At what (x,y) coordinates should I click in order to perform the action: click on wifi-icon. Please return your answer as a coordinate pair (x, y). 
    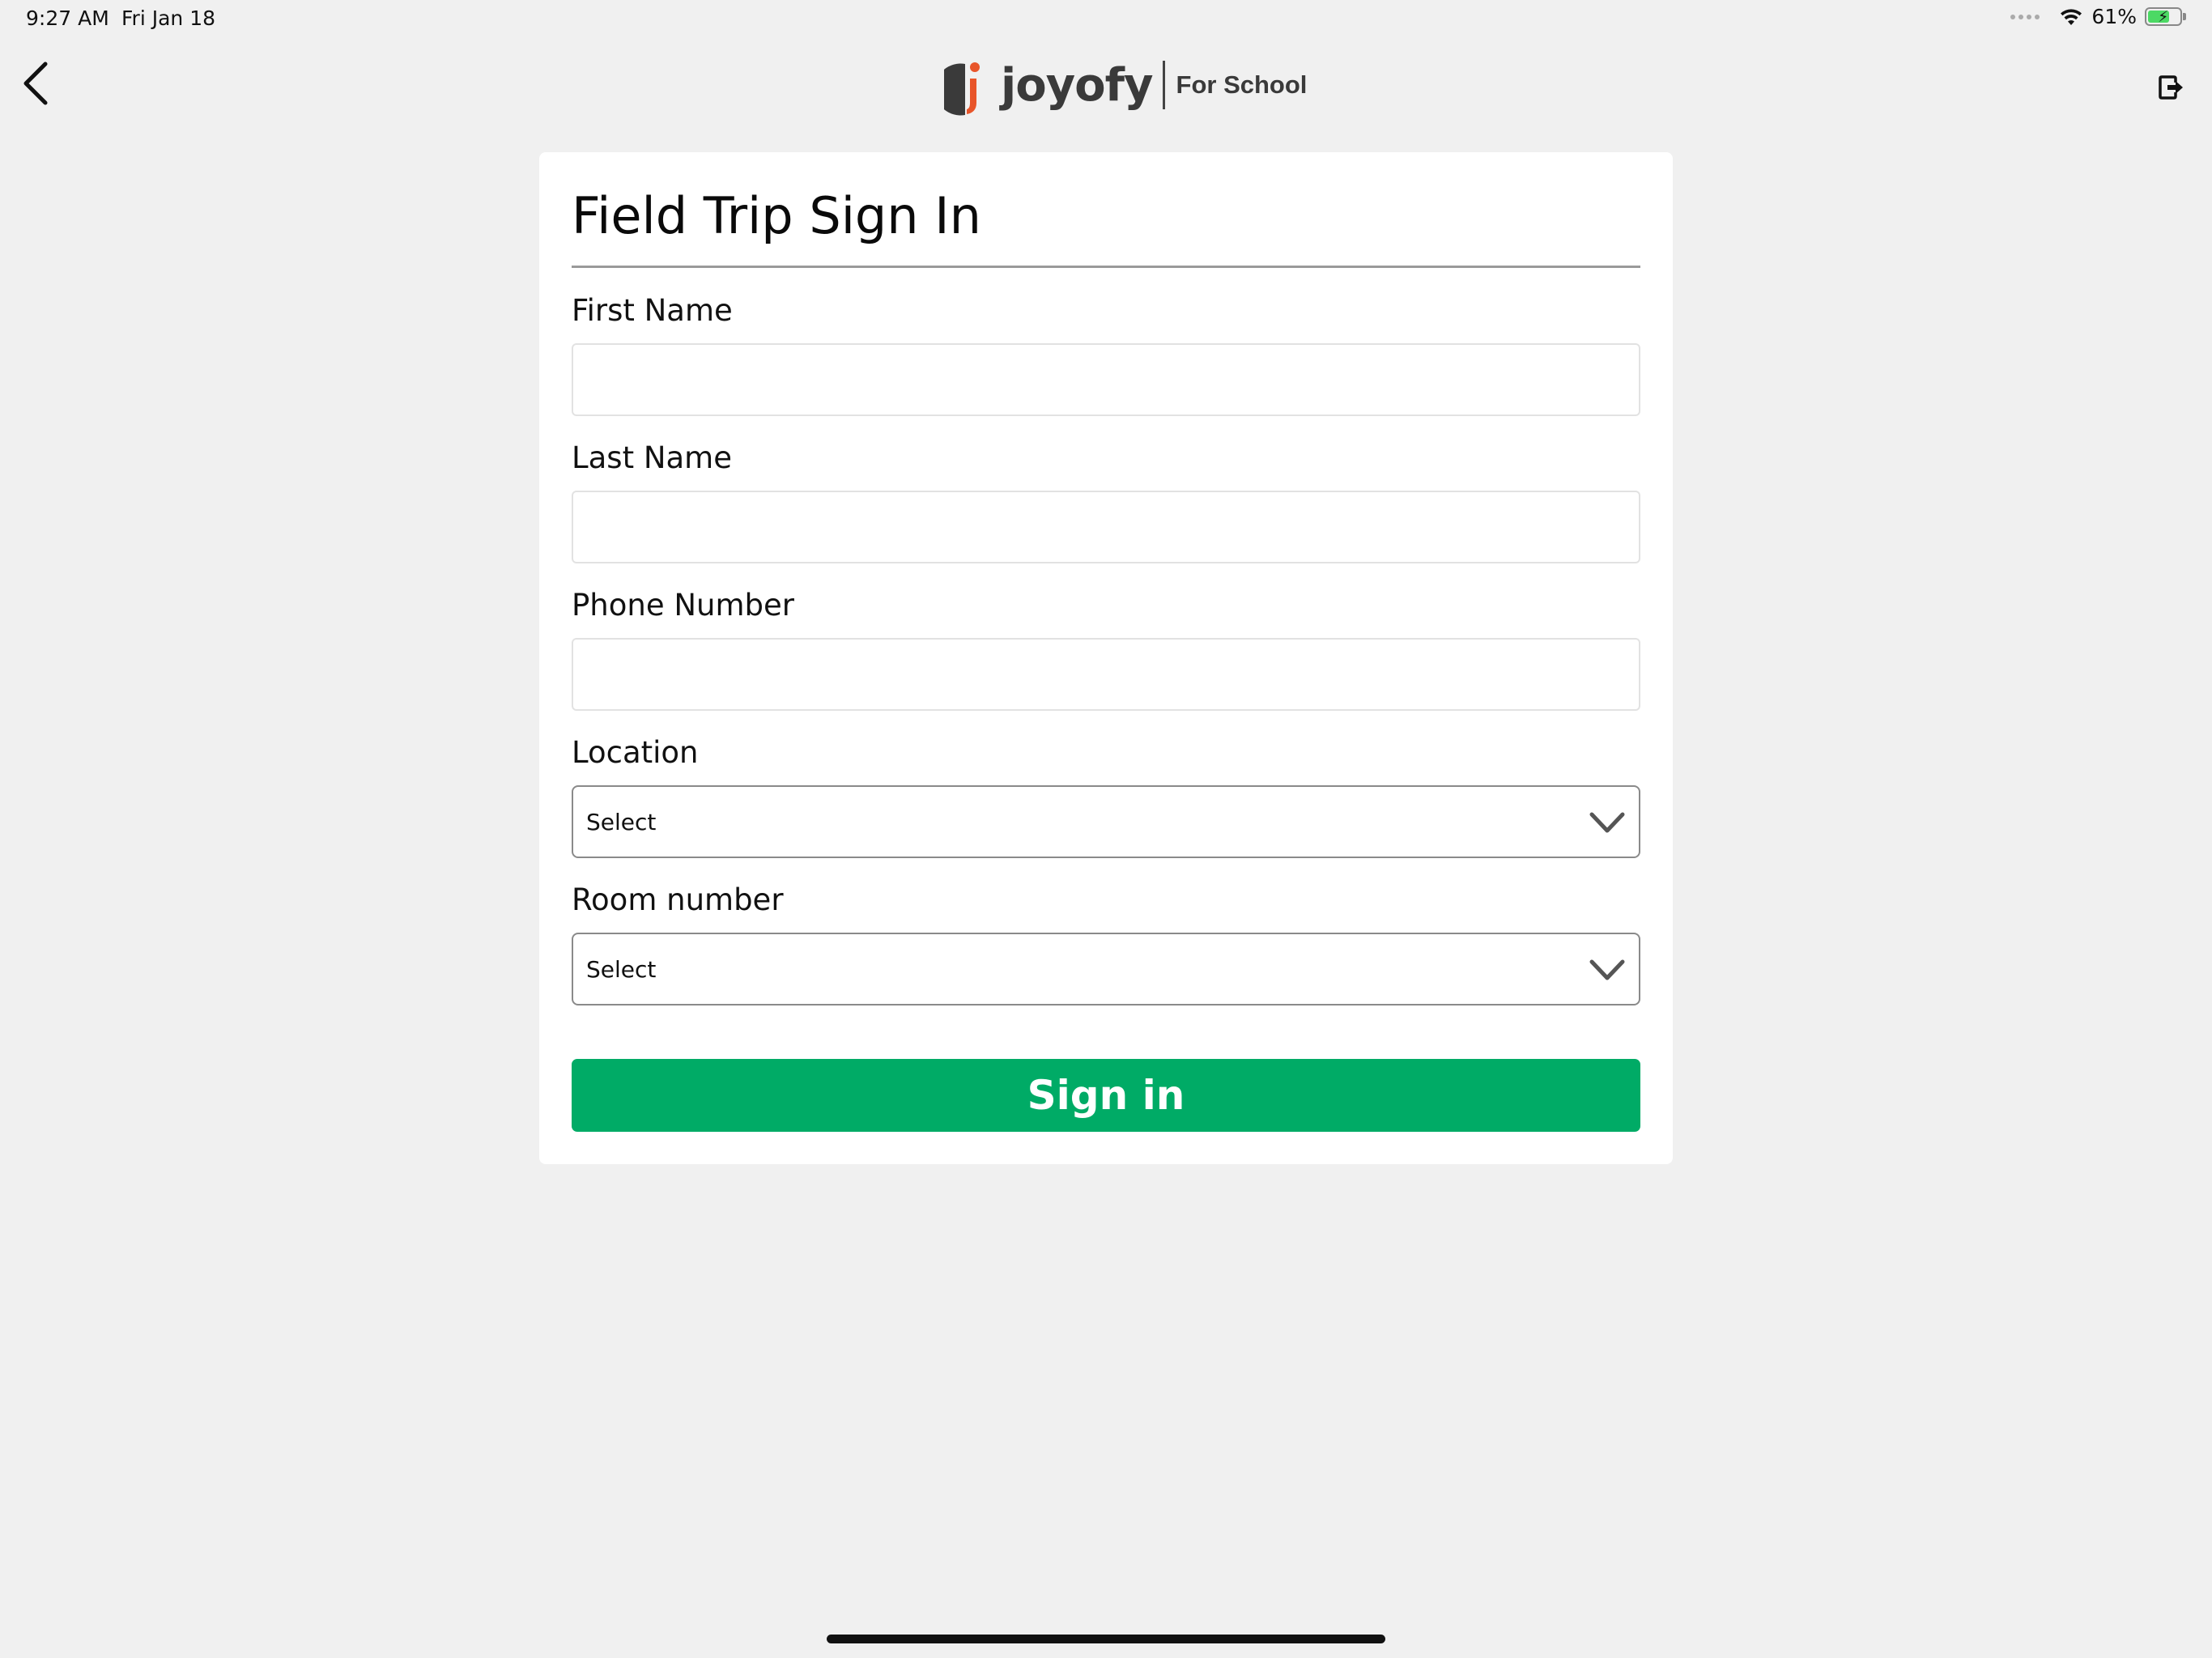
    Looking at the image, I should click on (2071, 16).